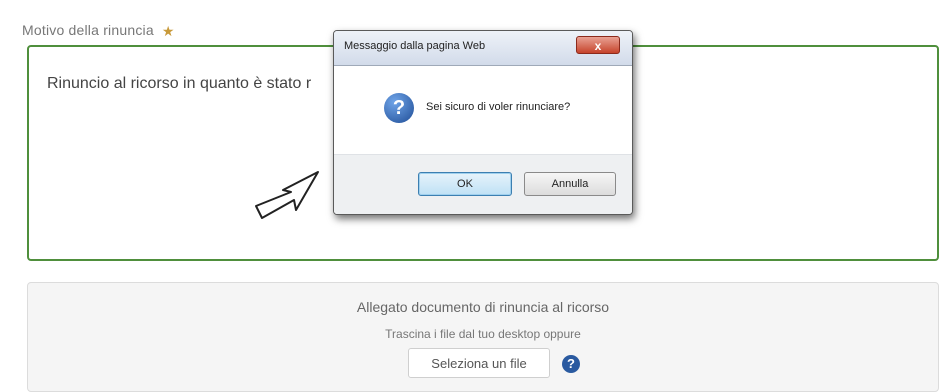  I want to click on reason-textarea-value: Rinuncio al ricorso in quanto è stato r, so click(179, 83).